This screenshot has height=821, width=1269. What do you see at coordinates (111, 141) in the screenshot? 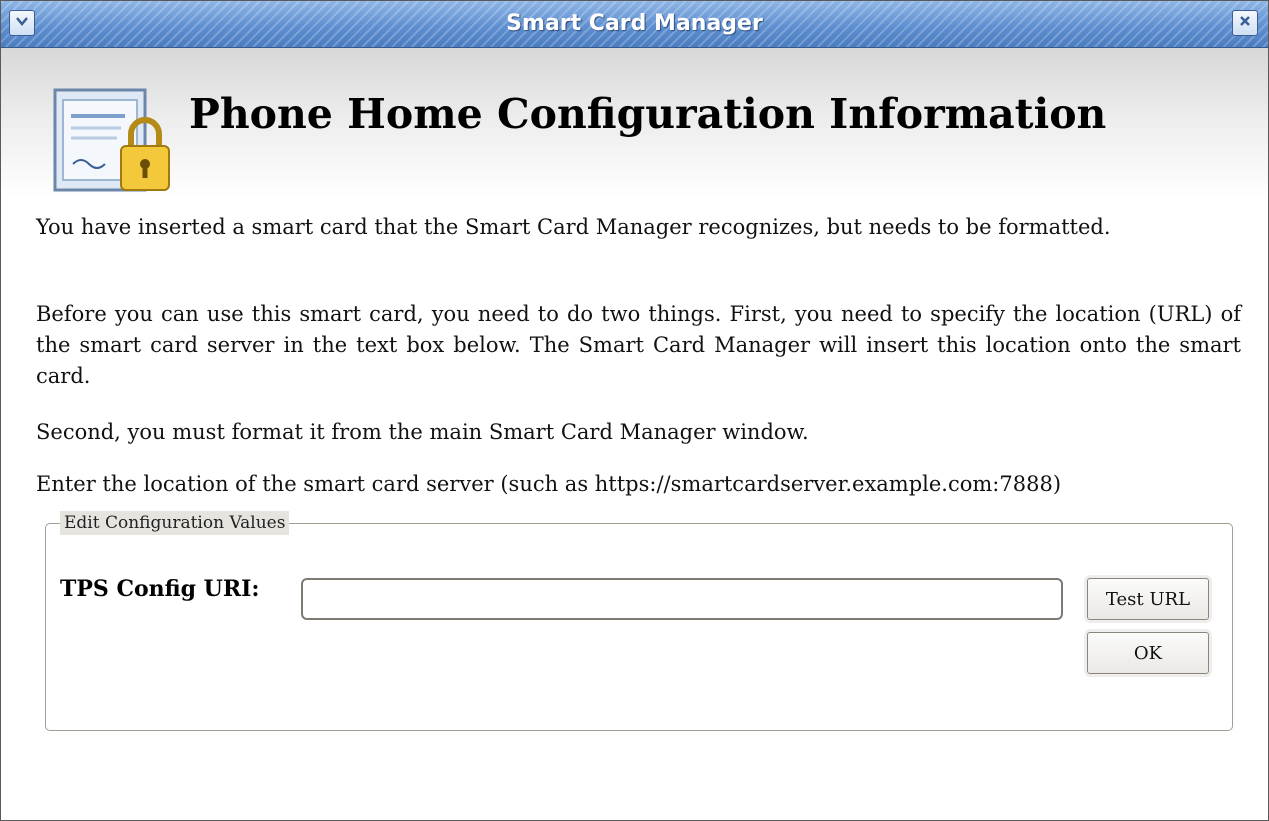
I see `certificate-lock-icon` at bounding box center [111, 141].